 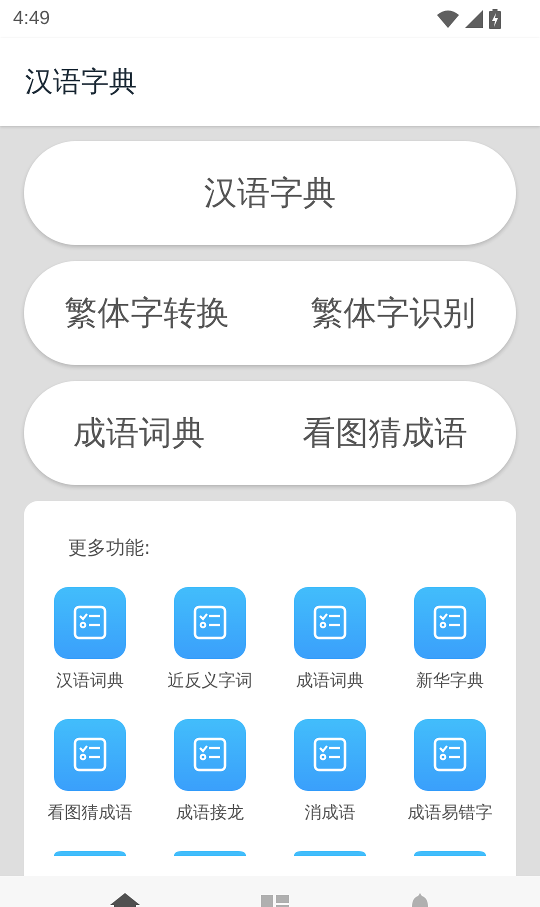 What do you see at coordinates (210, 813) in the screenshot?
I see `feature-label: 成语接龙` at bounding box center [210, 813].